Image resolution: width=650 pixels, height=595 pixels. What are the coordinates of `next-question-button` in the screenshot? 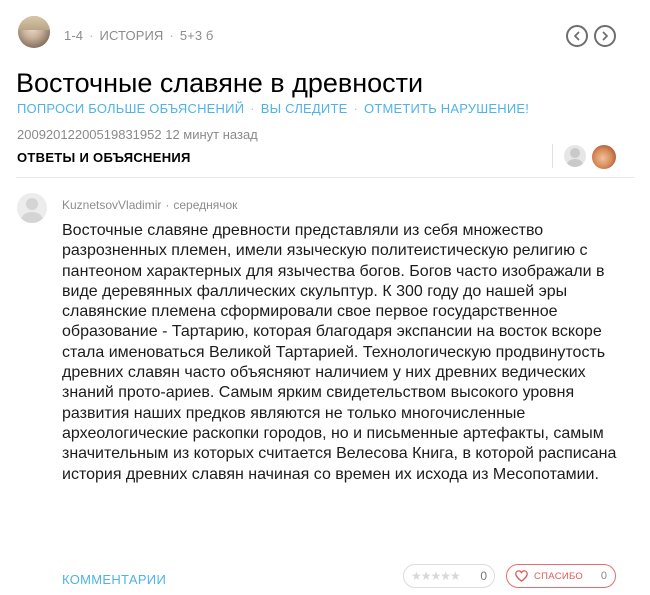 It's located at (605, 36).